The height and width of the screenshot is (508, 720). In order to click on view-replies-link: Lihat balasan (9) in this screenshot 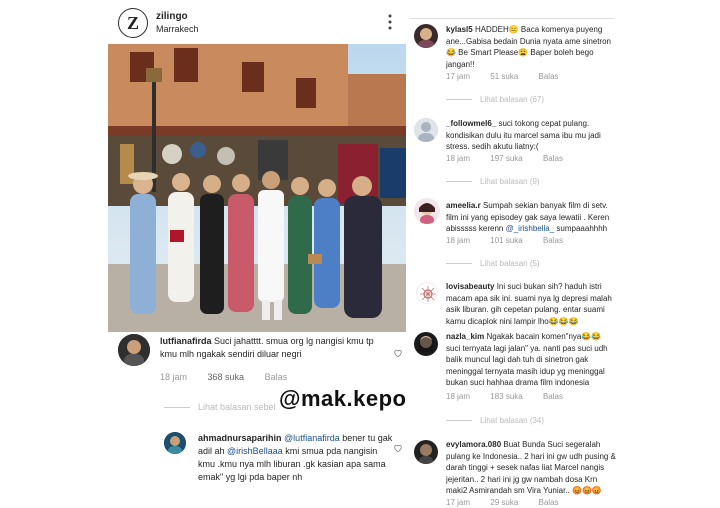, I will do `click(493, 181)`.